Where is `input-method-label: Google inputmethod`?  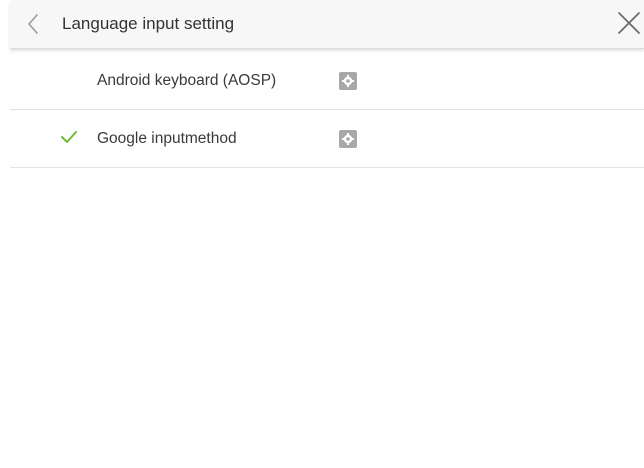 input-method-label: Google inputmethod is located at coordinates (167, 138).